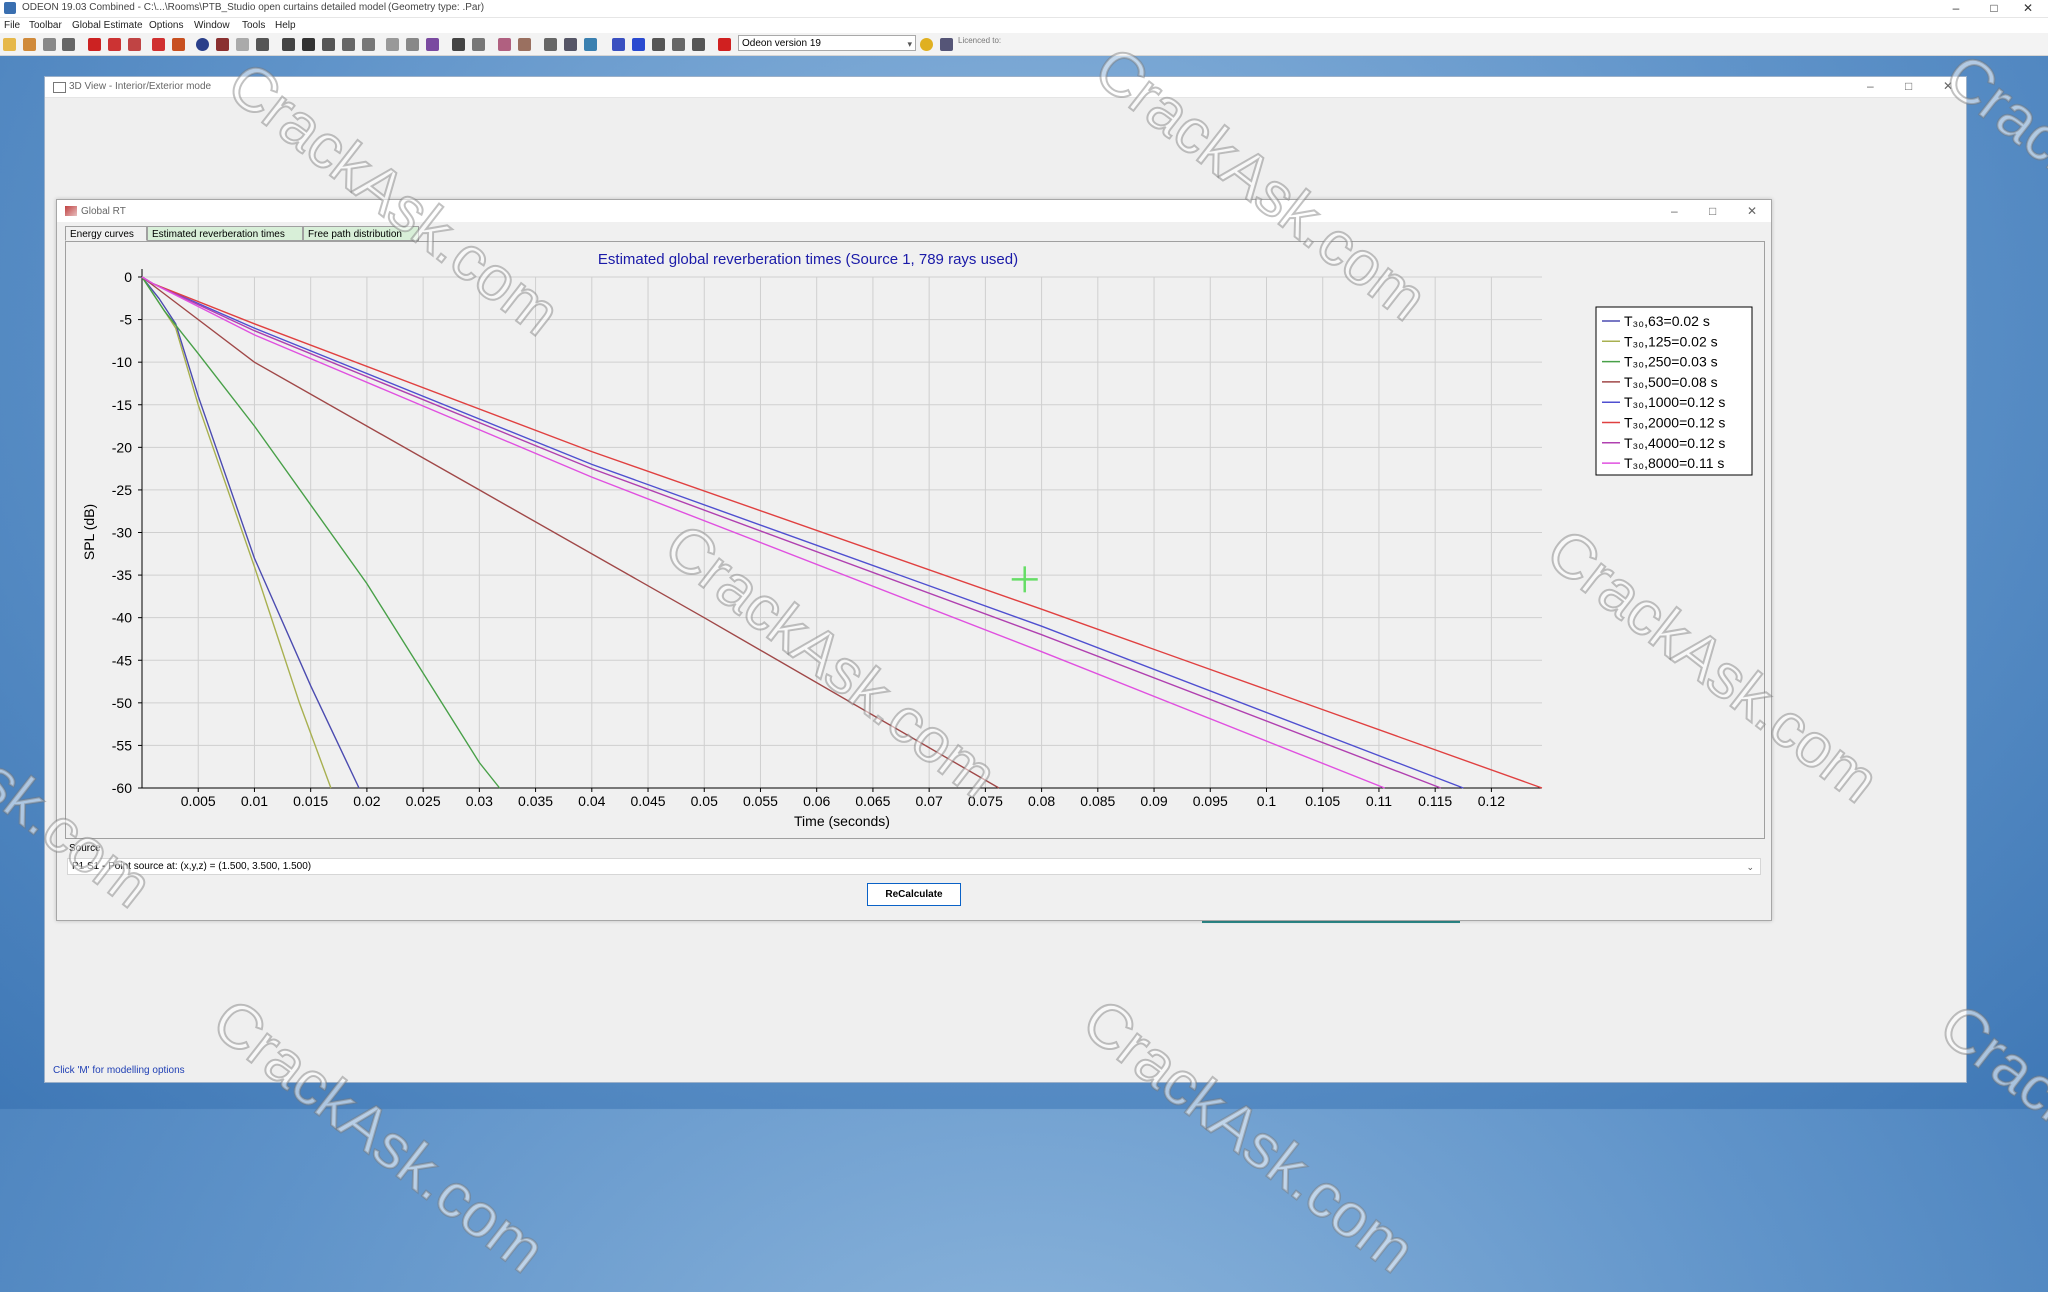 This screenshot has height=1292, width=2048. I want to click on x-tick-label: 0.065, so click(872, 801).